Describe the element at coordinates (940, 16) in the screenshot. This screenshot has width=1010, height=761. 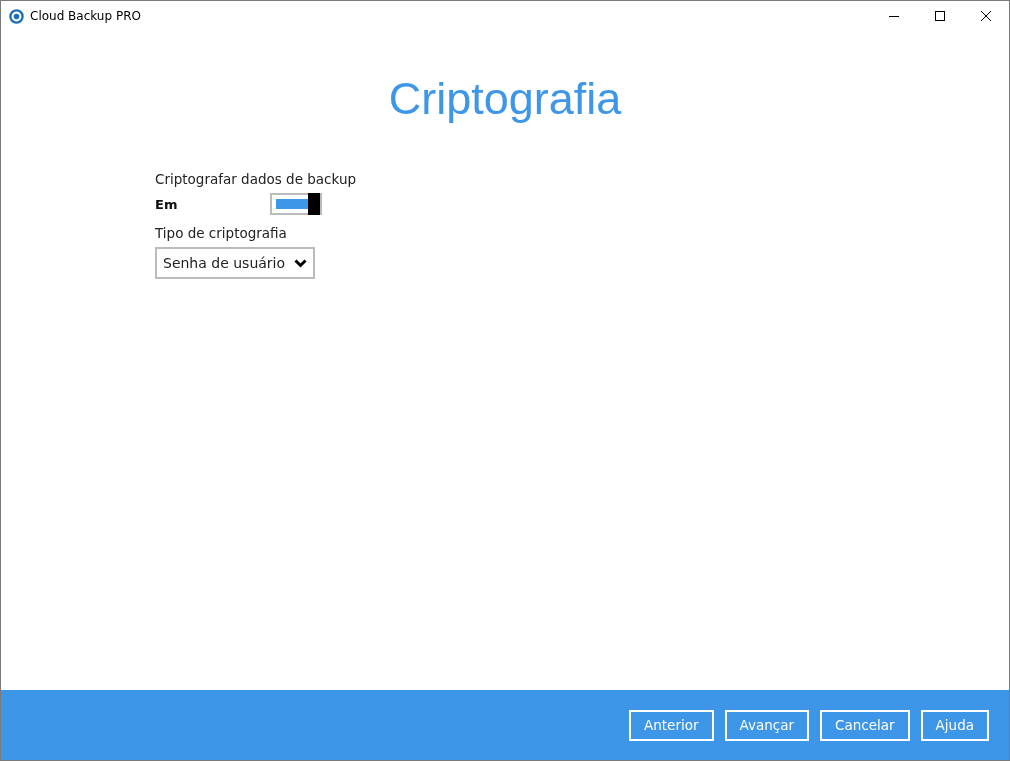
I see `maximize-icon` at that location.